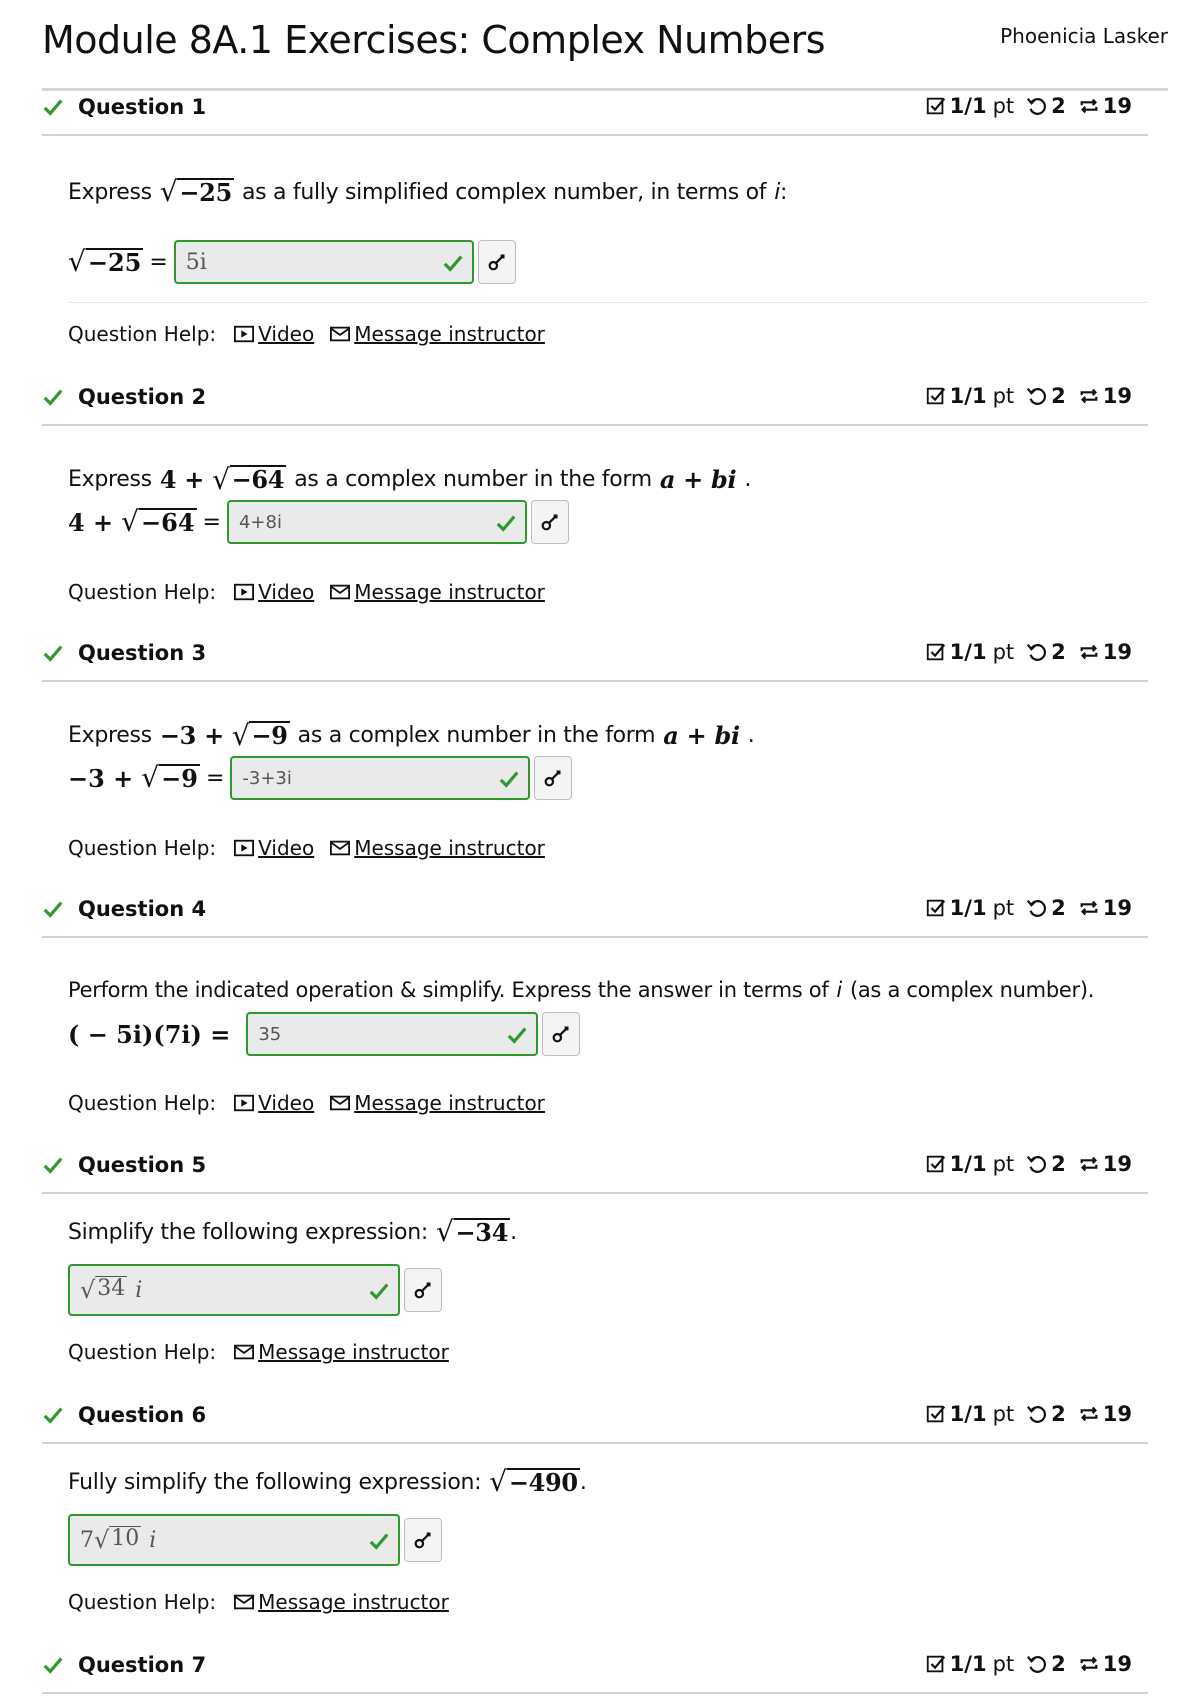 The image size is (1200, 1698). What do you see at coordinates (482, 1232) in the screenshot?
I see `radicand: −34` at bounding box center [482, 1232].